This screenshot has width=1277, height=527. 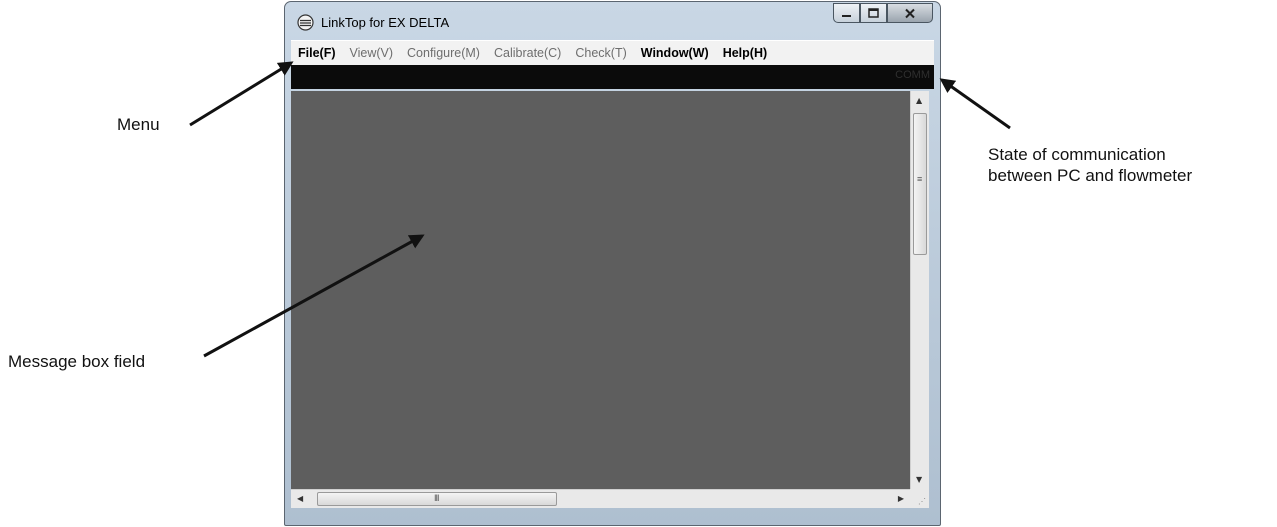 I want to click on comm-state-indicator: COMM, so click(x=912, y=75).